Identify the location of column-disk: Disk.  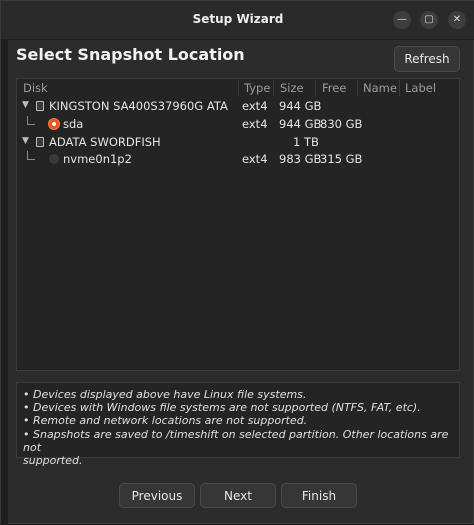
(35, 88).